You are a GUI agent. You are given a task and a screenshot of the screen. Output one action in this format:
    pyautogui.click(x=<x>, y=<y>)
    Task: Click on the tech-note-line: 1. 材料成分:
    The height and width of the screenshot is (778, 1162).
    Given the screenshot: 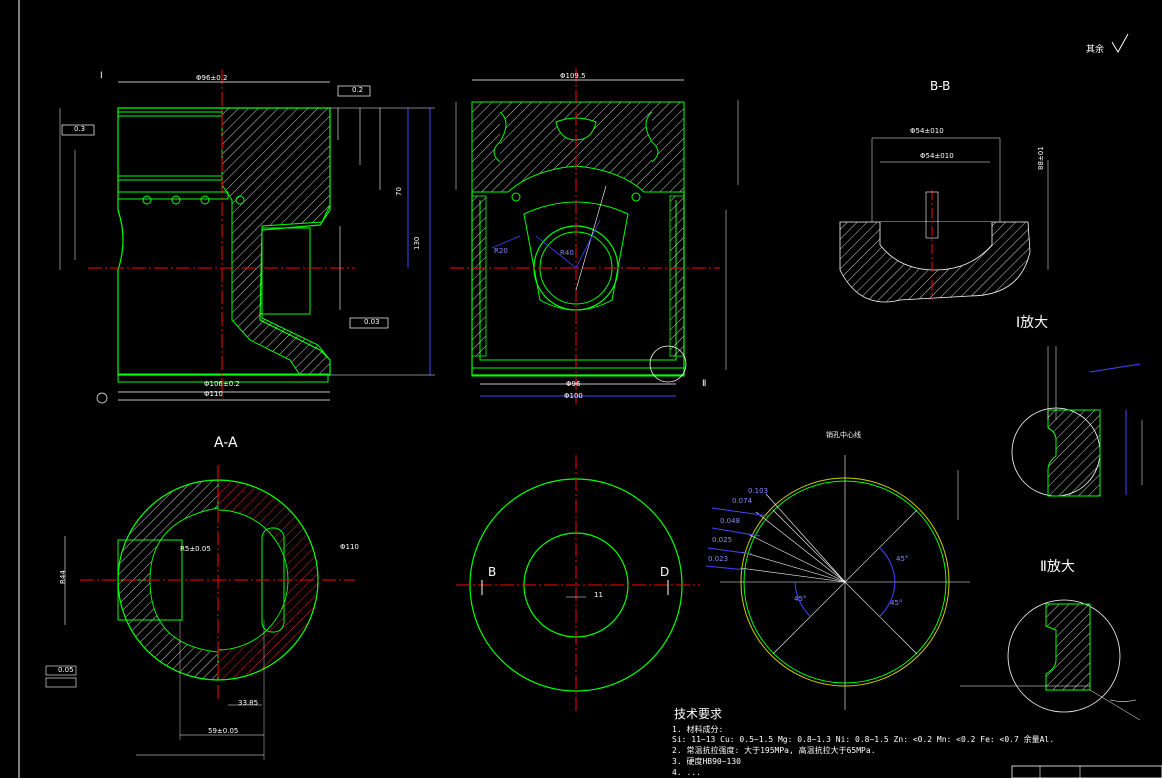 What is the action you would take?
    pyautogui.click(x=698, y=729)
    